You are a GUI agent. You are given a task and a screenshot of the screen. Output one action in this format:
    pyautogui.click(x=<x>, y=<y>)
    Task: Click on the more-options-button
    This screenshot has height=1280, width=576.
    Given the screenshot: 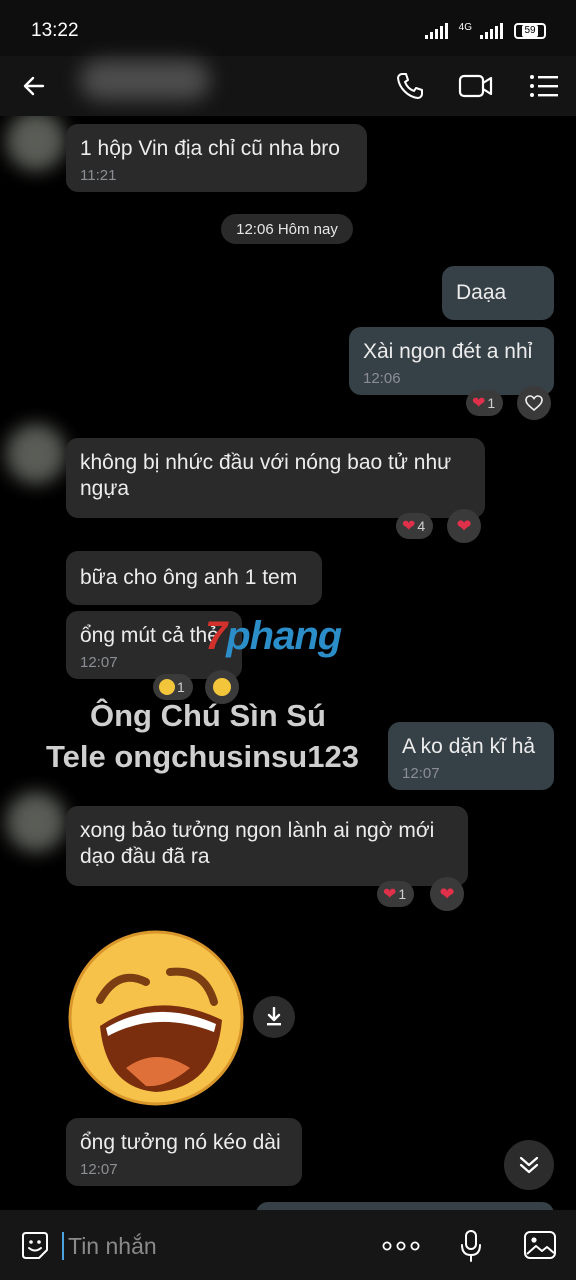 What is the action you would take?
    pyautogui.click(x=401, y=1246)
    